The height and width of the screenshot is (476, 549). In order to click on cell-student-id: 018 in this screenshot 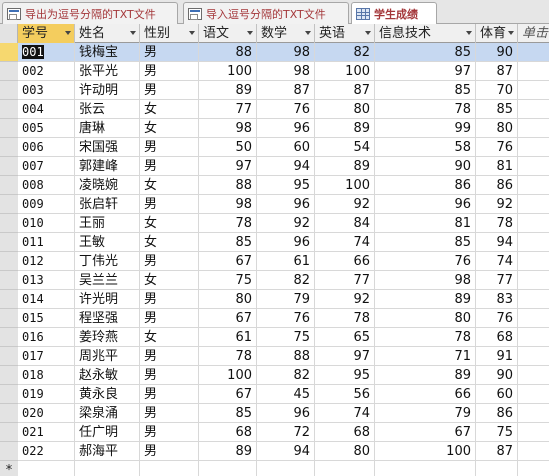, I will do `click(46, 375)`.